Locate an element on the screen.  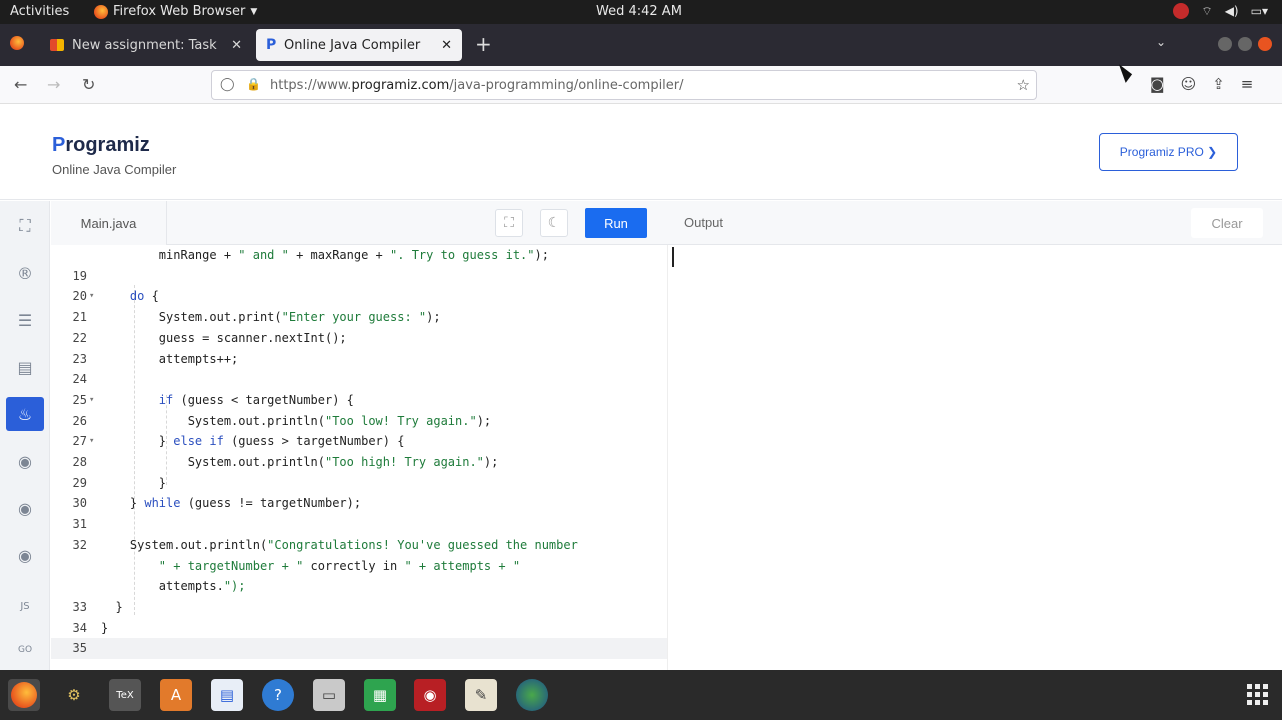
pocket-icon: ◙ is located at coordinates (1157, 84).